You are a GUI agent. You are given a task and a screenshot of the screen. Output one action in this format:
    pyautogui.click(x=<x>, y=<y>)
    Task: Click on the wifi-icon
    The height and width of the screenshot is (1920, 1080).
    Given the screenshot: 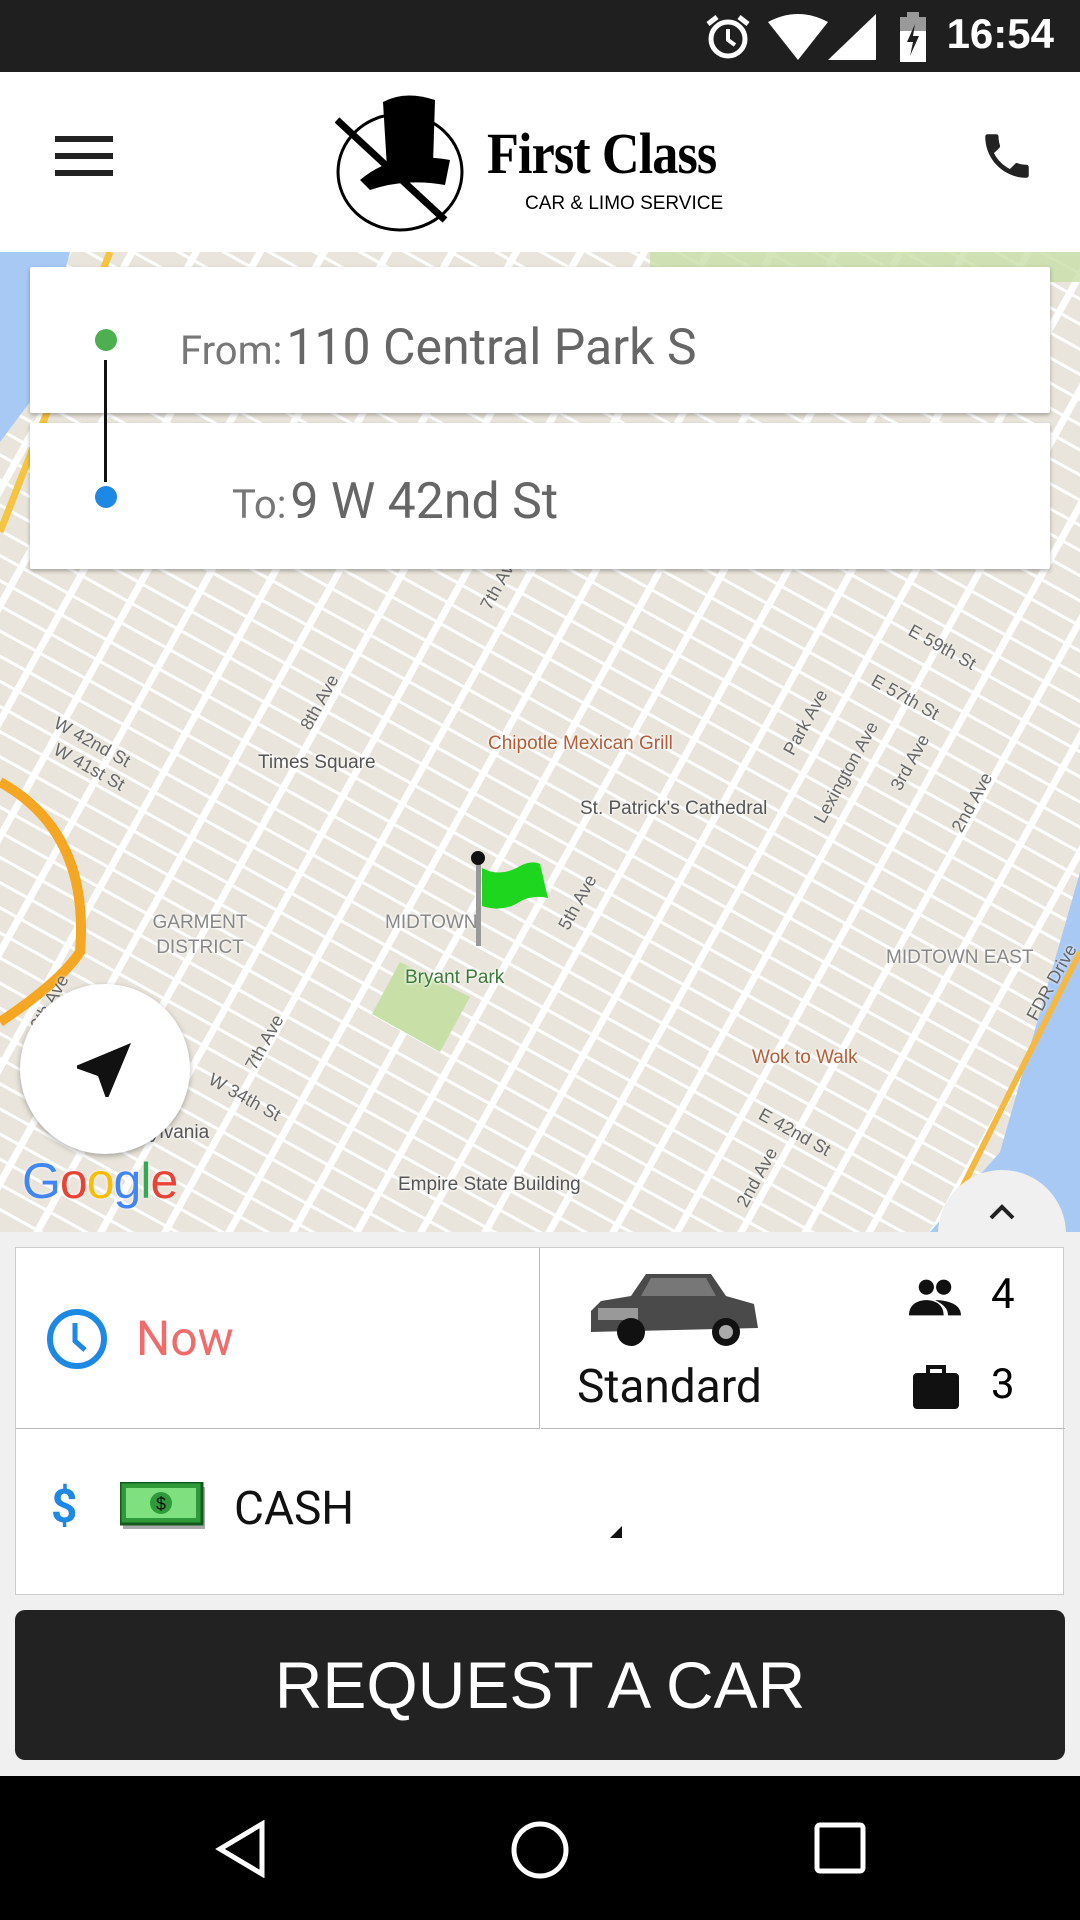 What is the action you would take?
    pyautogui.click(x=798, y=37)
    